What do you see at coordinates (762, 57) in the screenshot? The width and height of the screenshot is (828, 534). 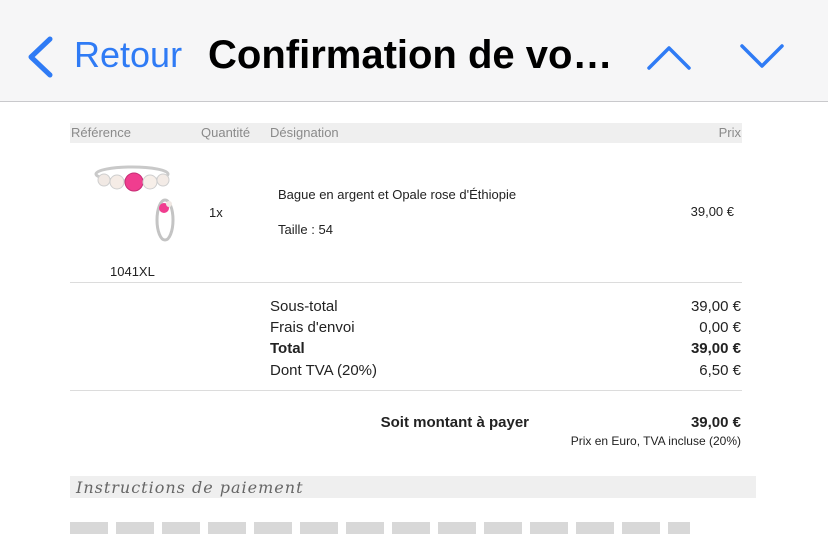 I see `chevron-down-icon` at bounding box center [762, 57].